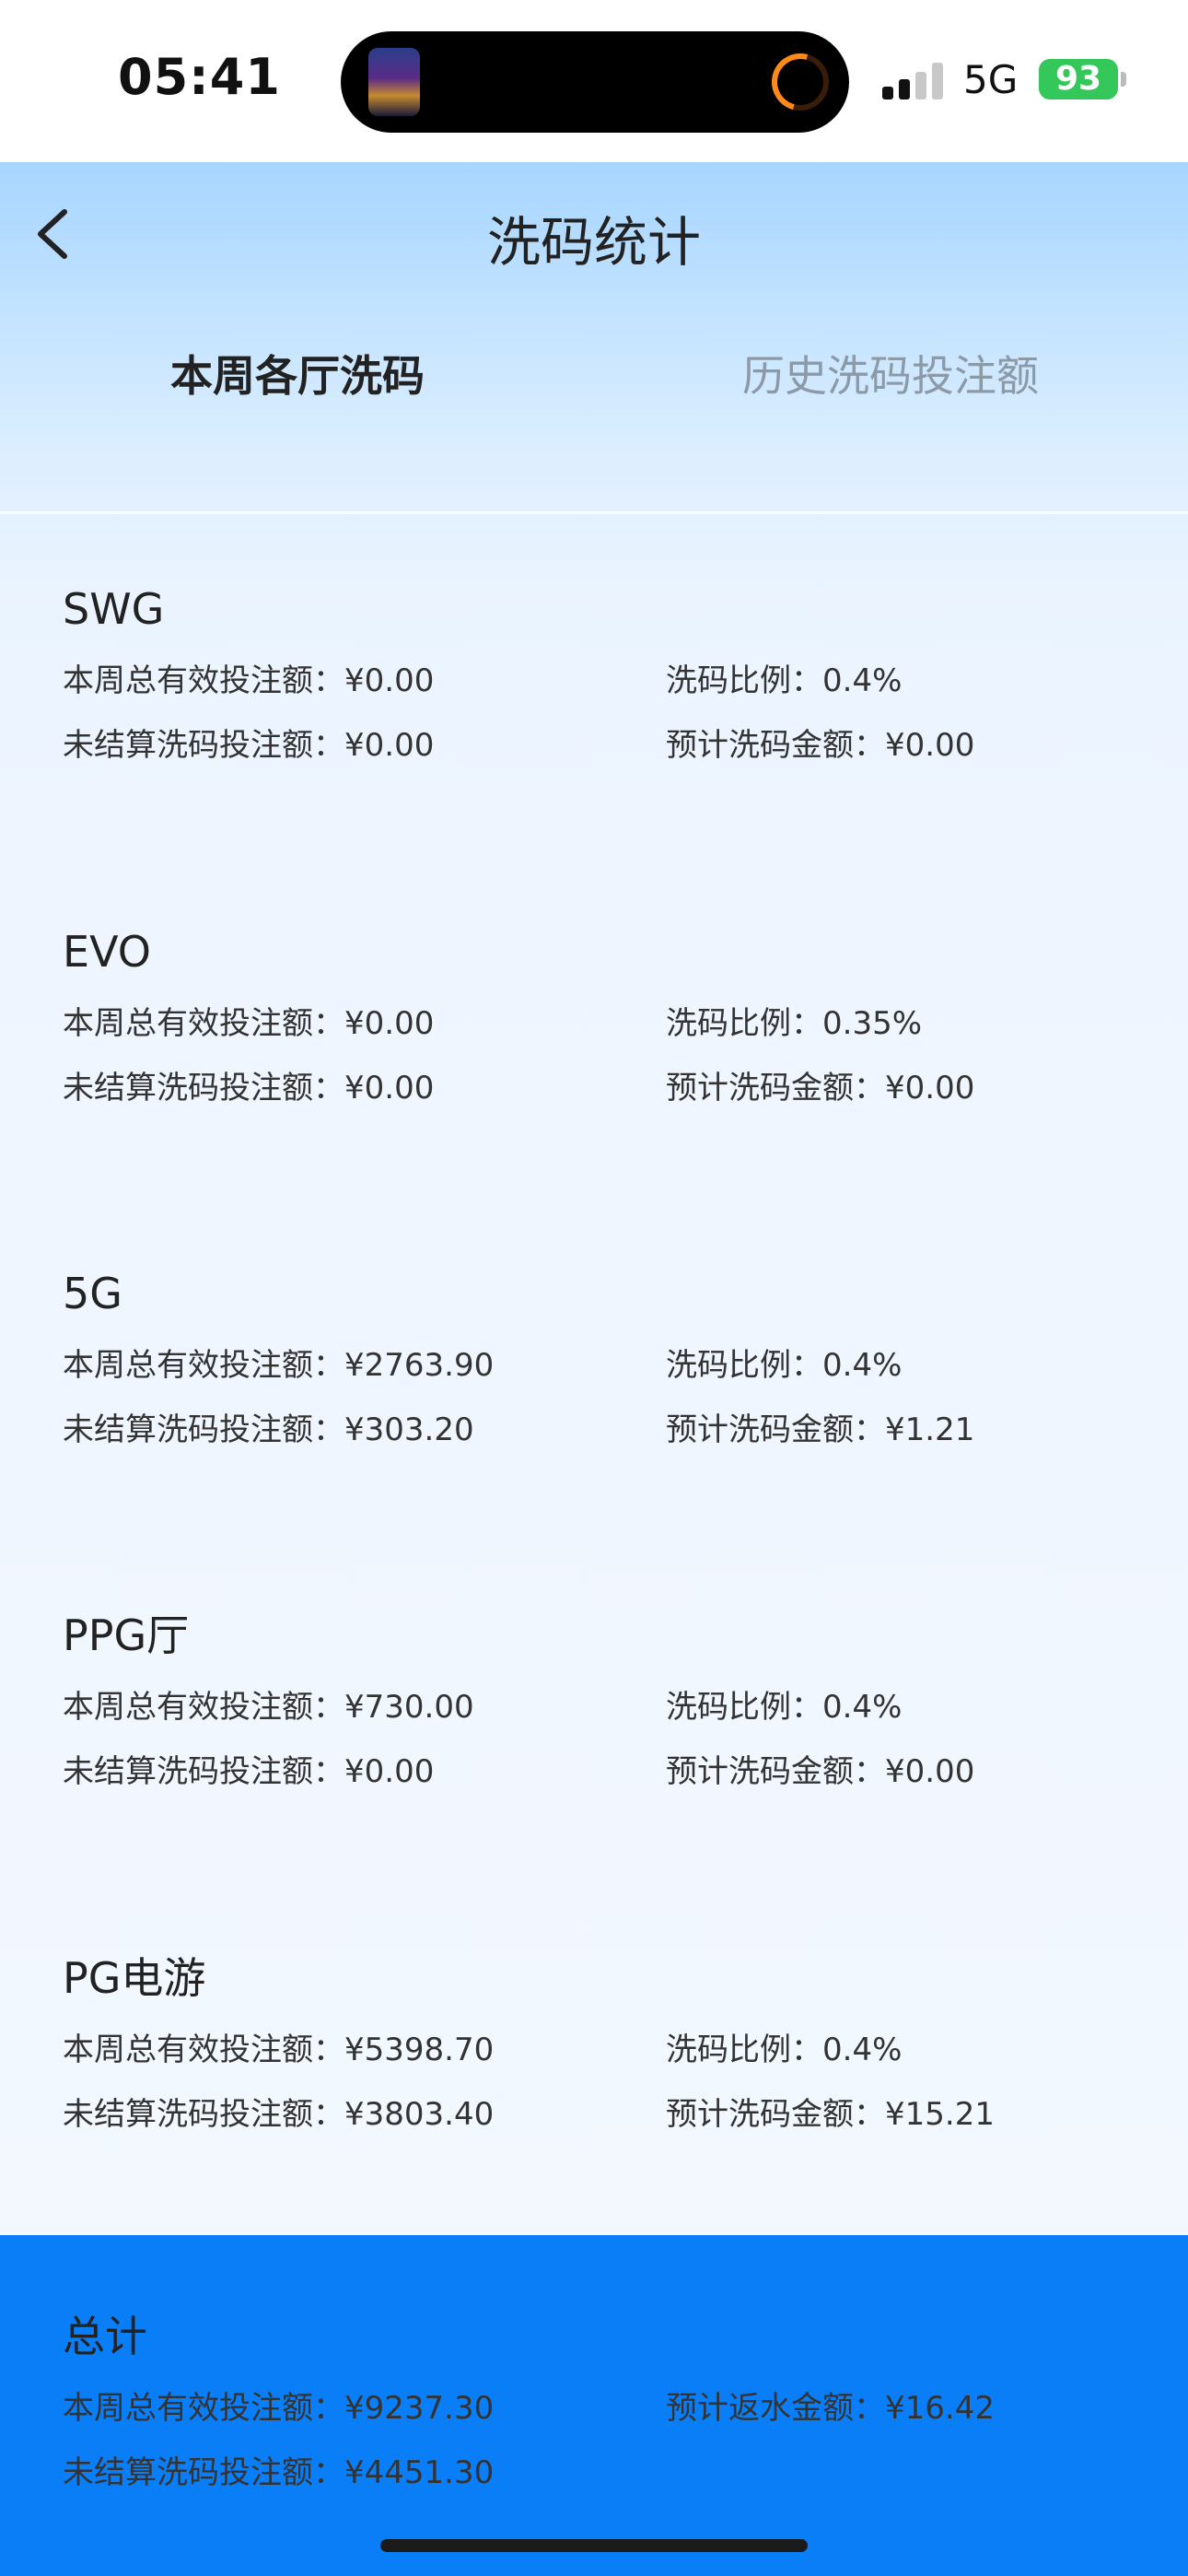 The image size is (1188, 2576). I want to click on list-item: 本周总有效投注额：¥0.00 洗码比例：0.35%, so click(601, 1011).